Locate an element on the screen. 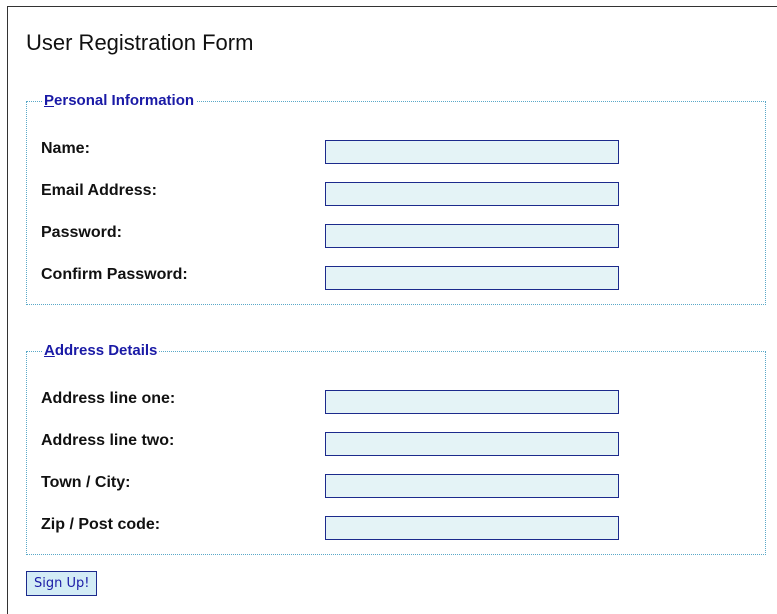  password-label: Password: is located at coordinates (81, 232).